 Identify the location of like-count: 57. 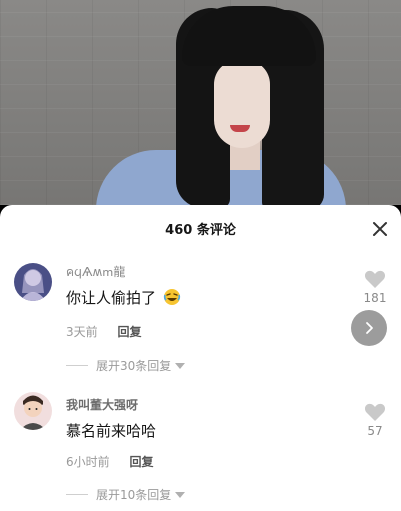
(375, 431).